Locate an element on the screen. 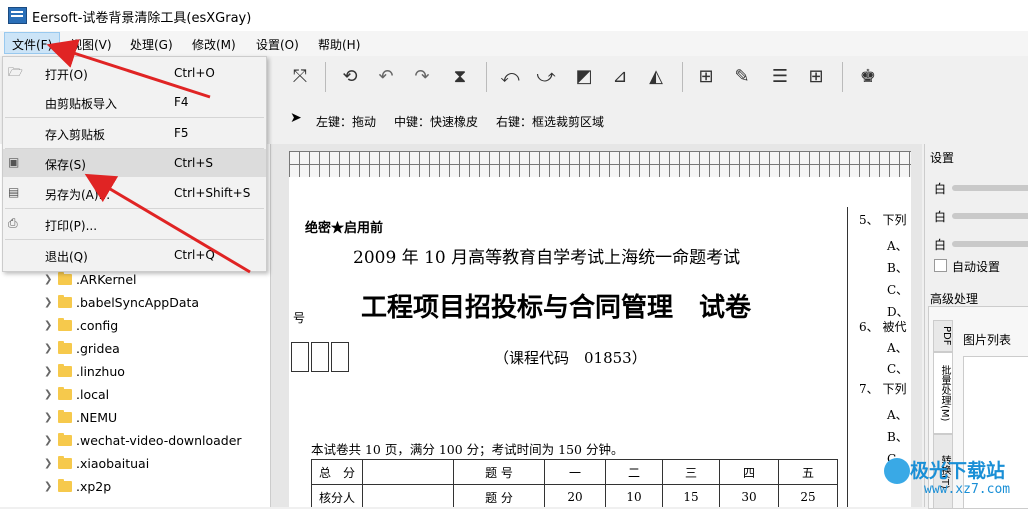  secret-label: 绝密★启用前 is located at coordinates (344, 228).